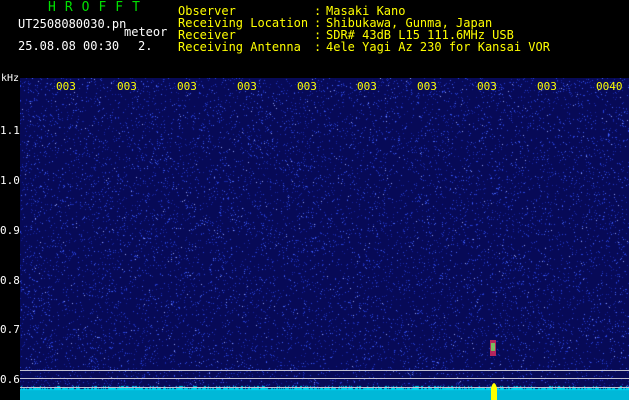  I want to click on antenna-label: Receiving Antenna, so click(239, 47).